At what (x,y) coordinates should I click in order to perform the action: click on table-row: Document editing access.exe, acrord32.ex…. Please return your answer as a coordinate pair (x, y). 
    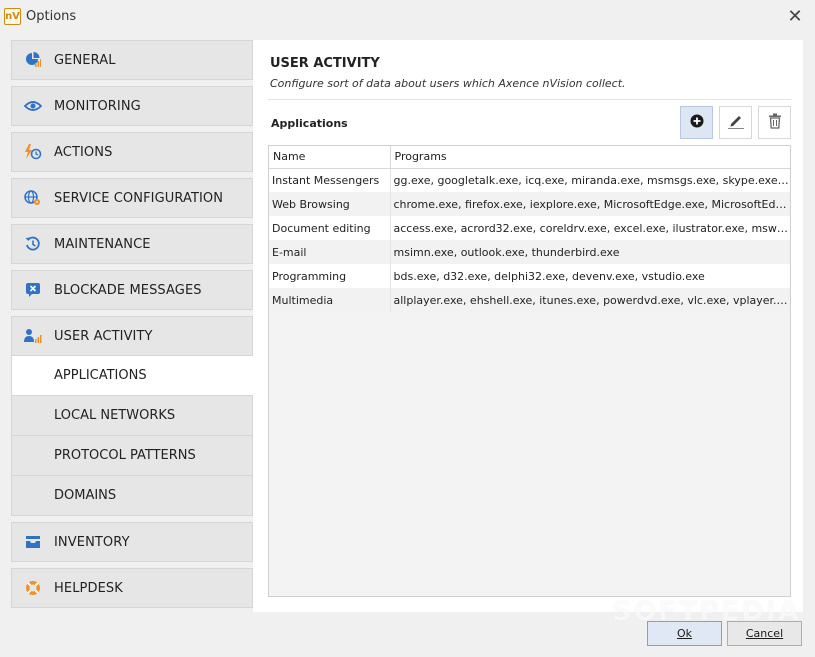
    Looking at the image, I should click on (529, 228).